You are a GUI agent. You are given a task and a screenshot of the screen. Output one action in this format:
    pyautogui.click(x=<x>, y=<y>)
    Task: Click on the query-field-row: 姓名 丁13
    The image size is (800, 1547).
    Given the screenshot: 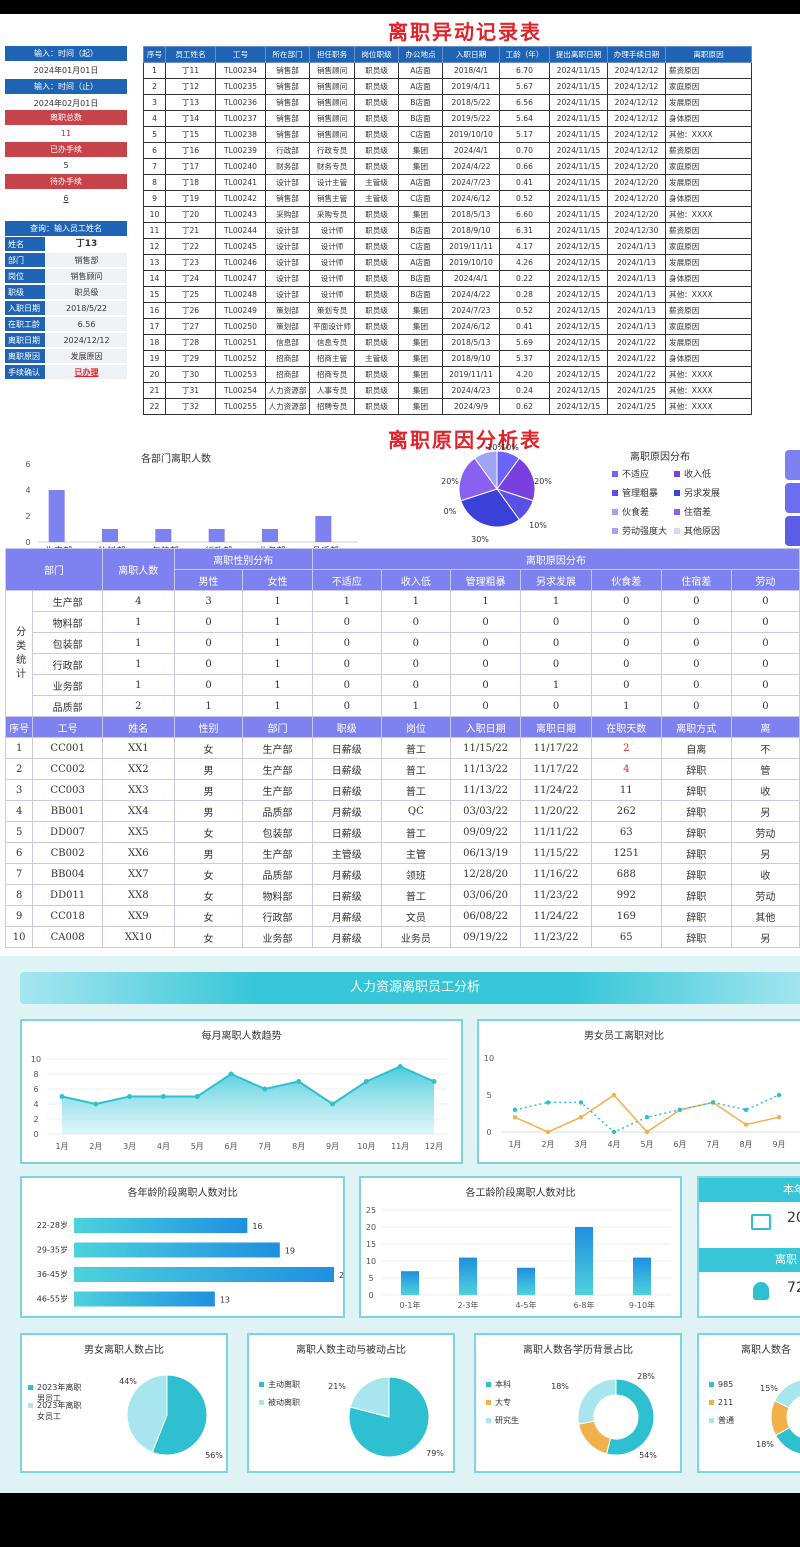 What is the action you would take?
    pyautogui.click(x=66, y=244)
    